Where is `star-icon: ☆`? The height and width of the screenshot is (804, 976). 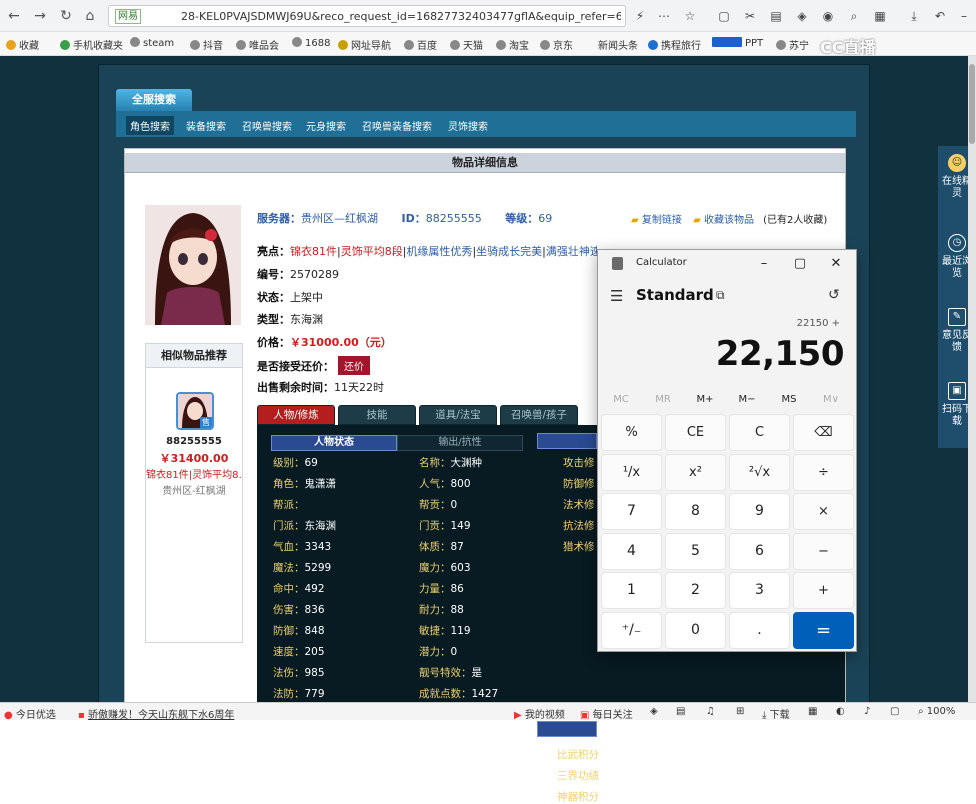 star-icon: ☆ is located at coordinates (690, 16).